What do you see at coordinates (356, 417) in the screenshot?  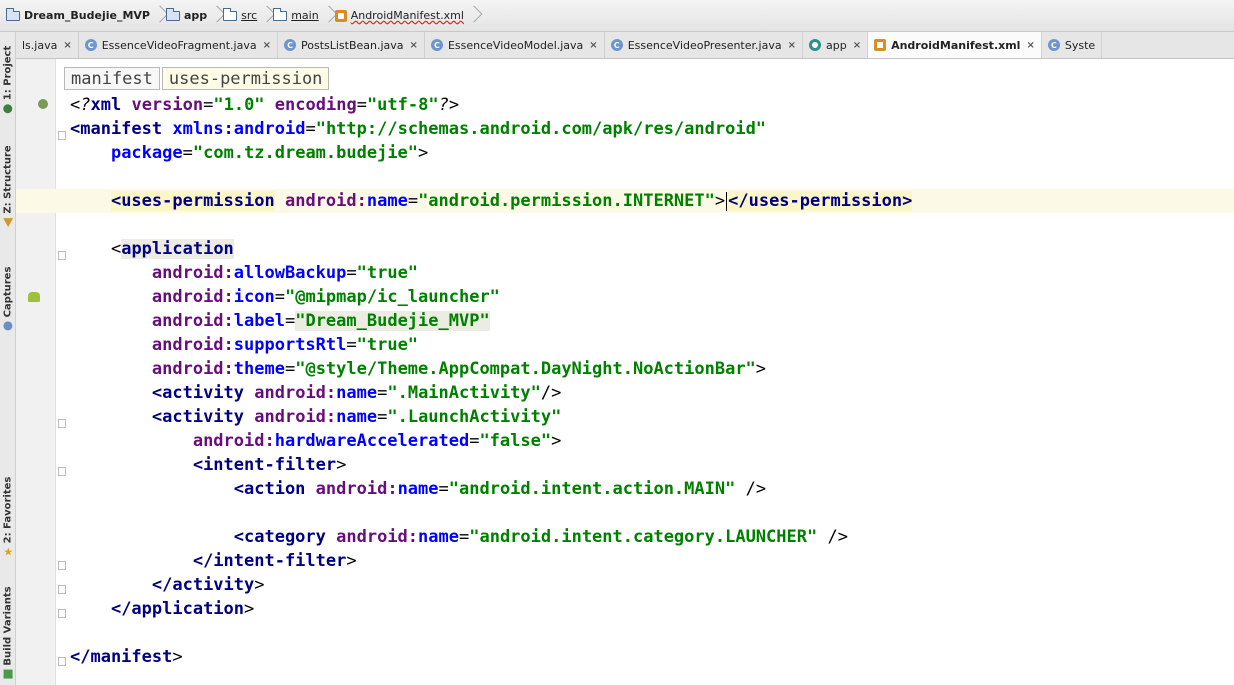 I see `code-line: <activity android:name=".LaunchActivity"` at bounding box center [356, 417].